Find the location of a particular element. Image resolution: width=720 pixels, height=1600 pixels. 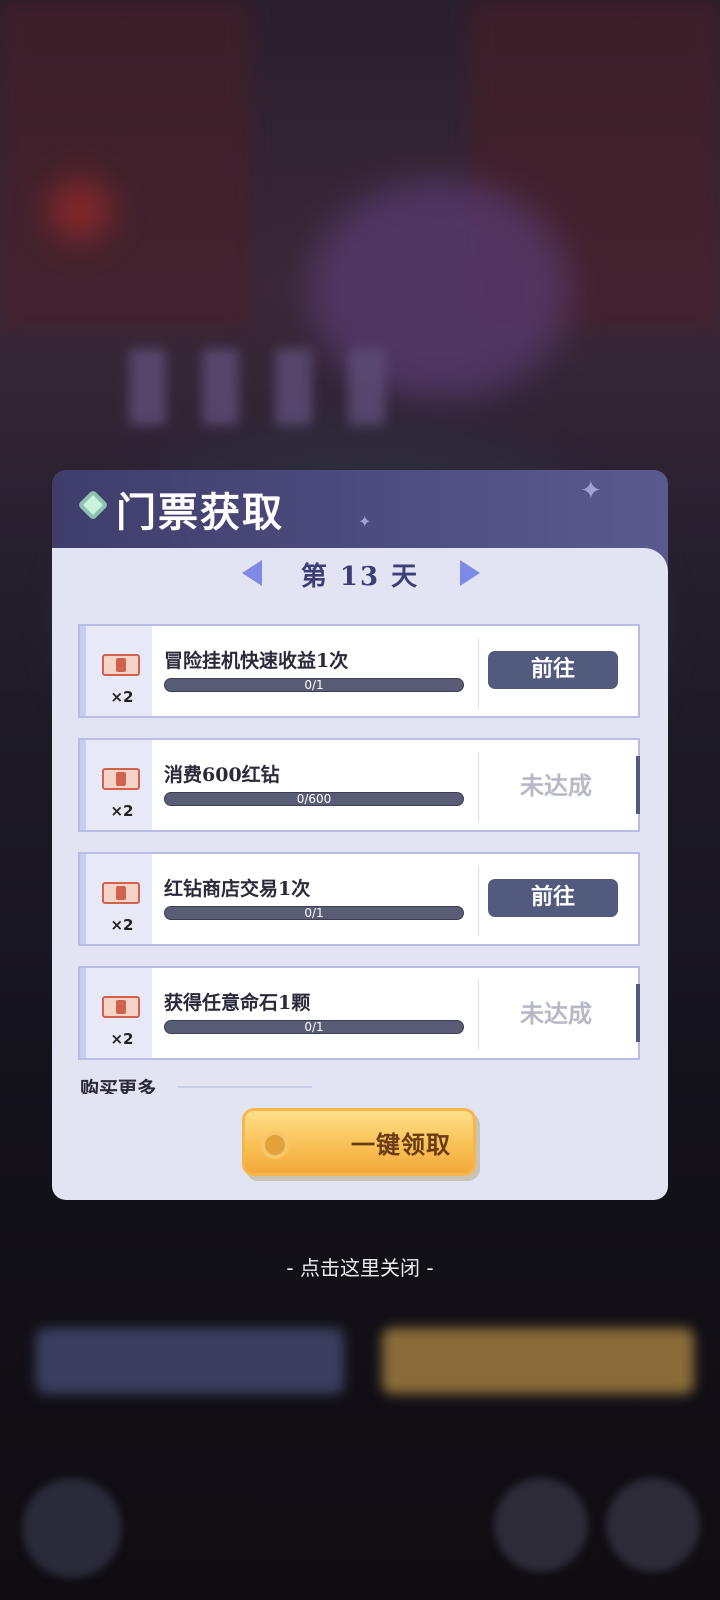

arrow-right-icon is located at coordinates (470, 573).